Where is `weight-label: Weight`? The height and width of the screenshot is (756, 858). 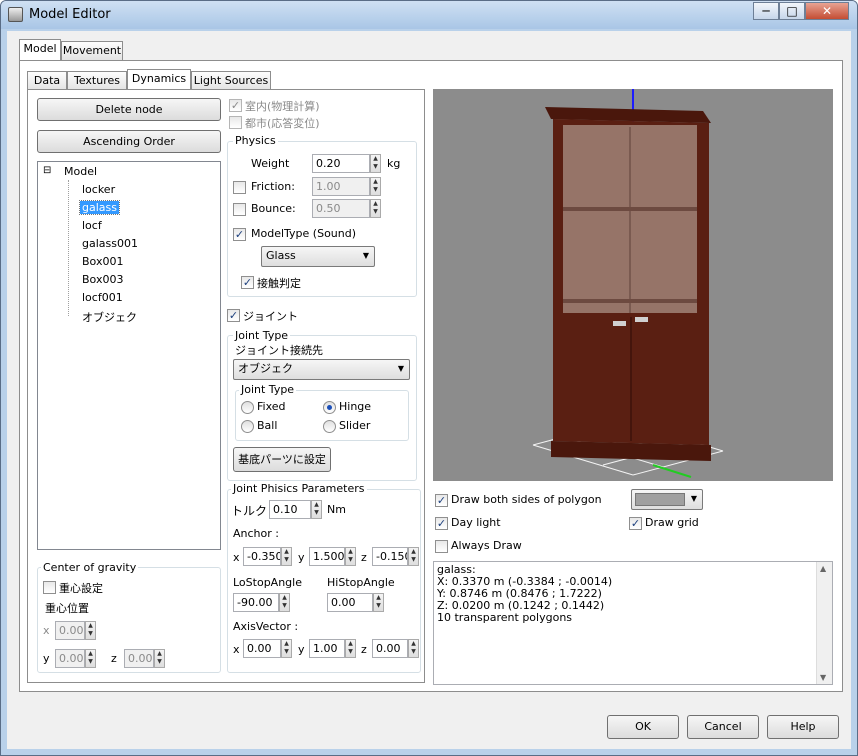
weight-label: Weight is located at coordinates (270, 163).